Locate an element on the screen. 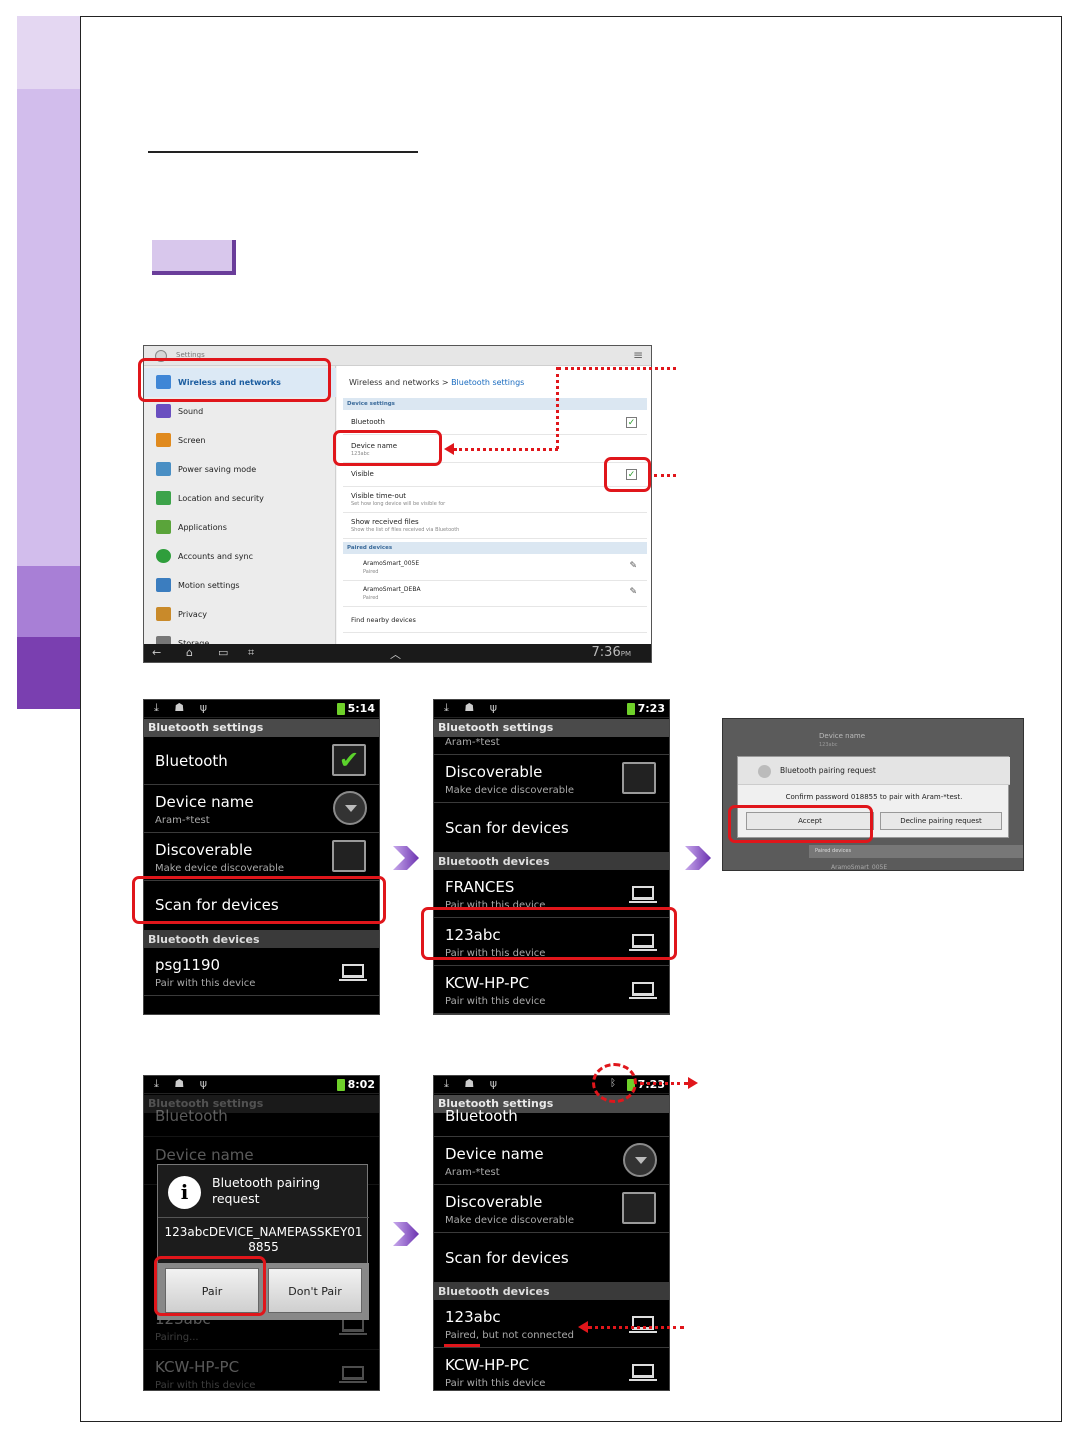  device-name: FRANCES is located at coordinates (480, 887).